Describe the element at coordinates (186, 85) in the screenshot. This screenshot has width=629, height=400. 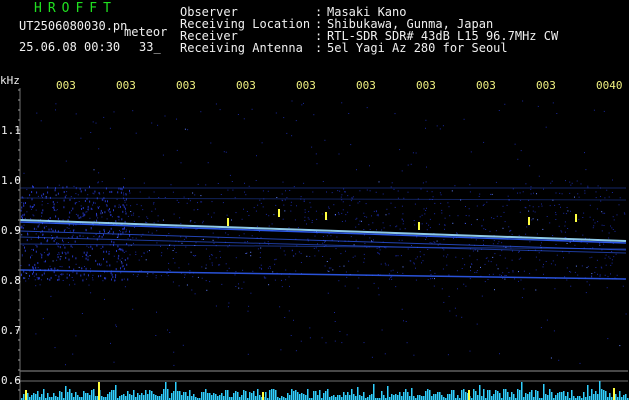
I see `time-tick: 003` at that location.